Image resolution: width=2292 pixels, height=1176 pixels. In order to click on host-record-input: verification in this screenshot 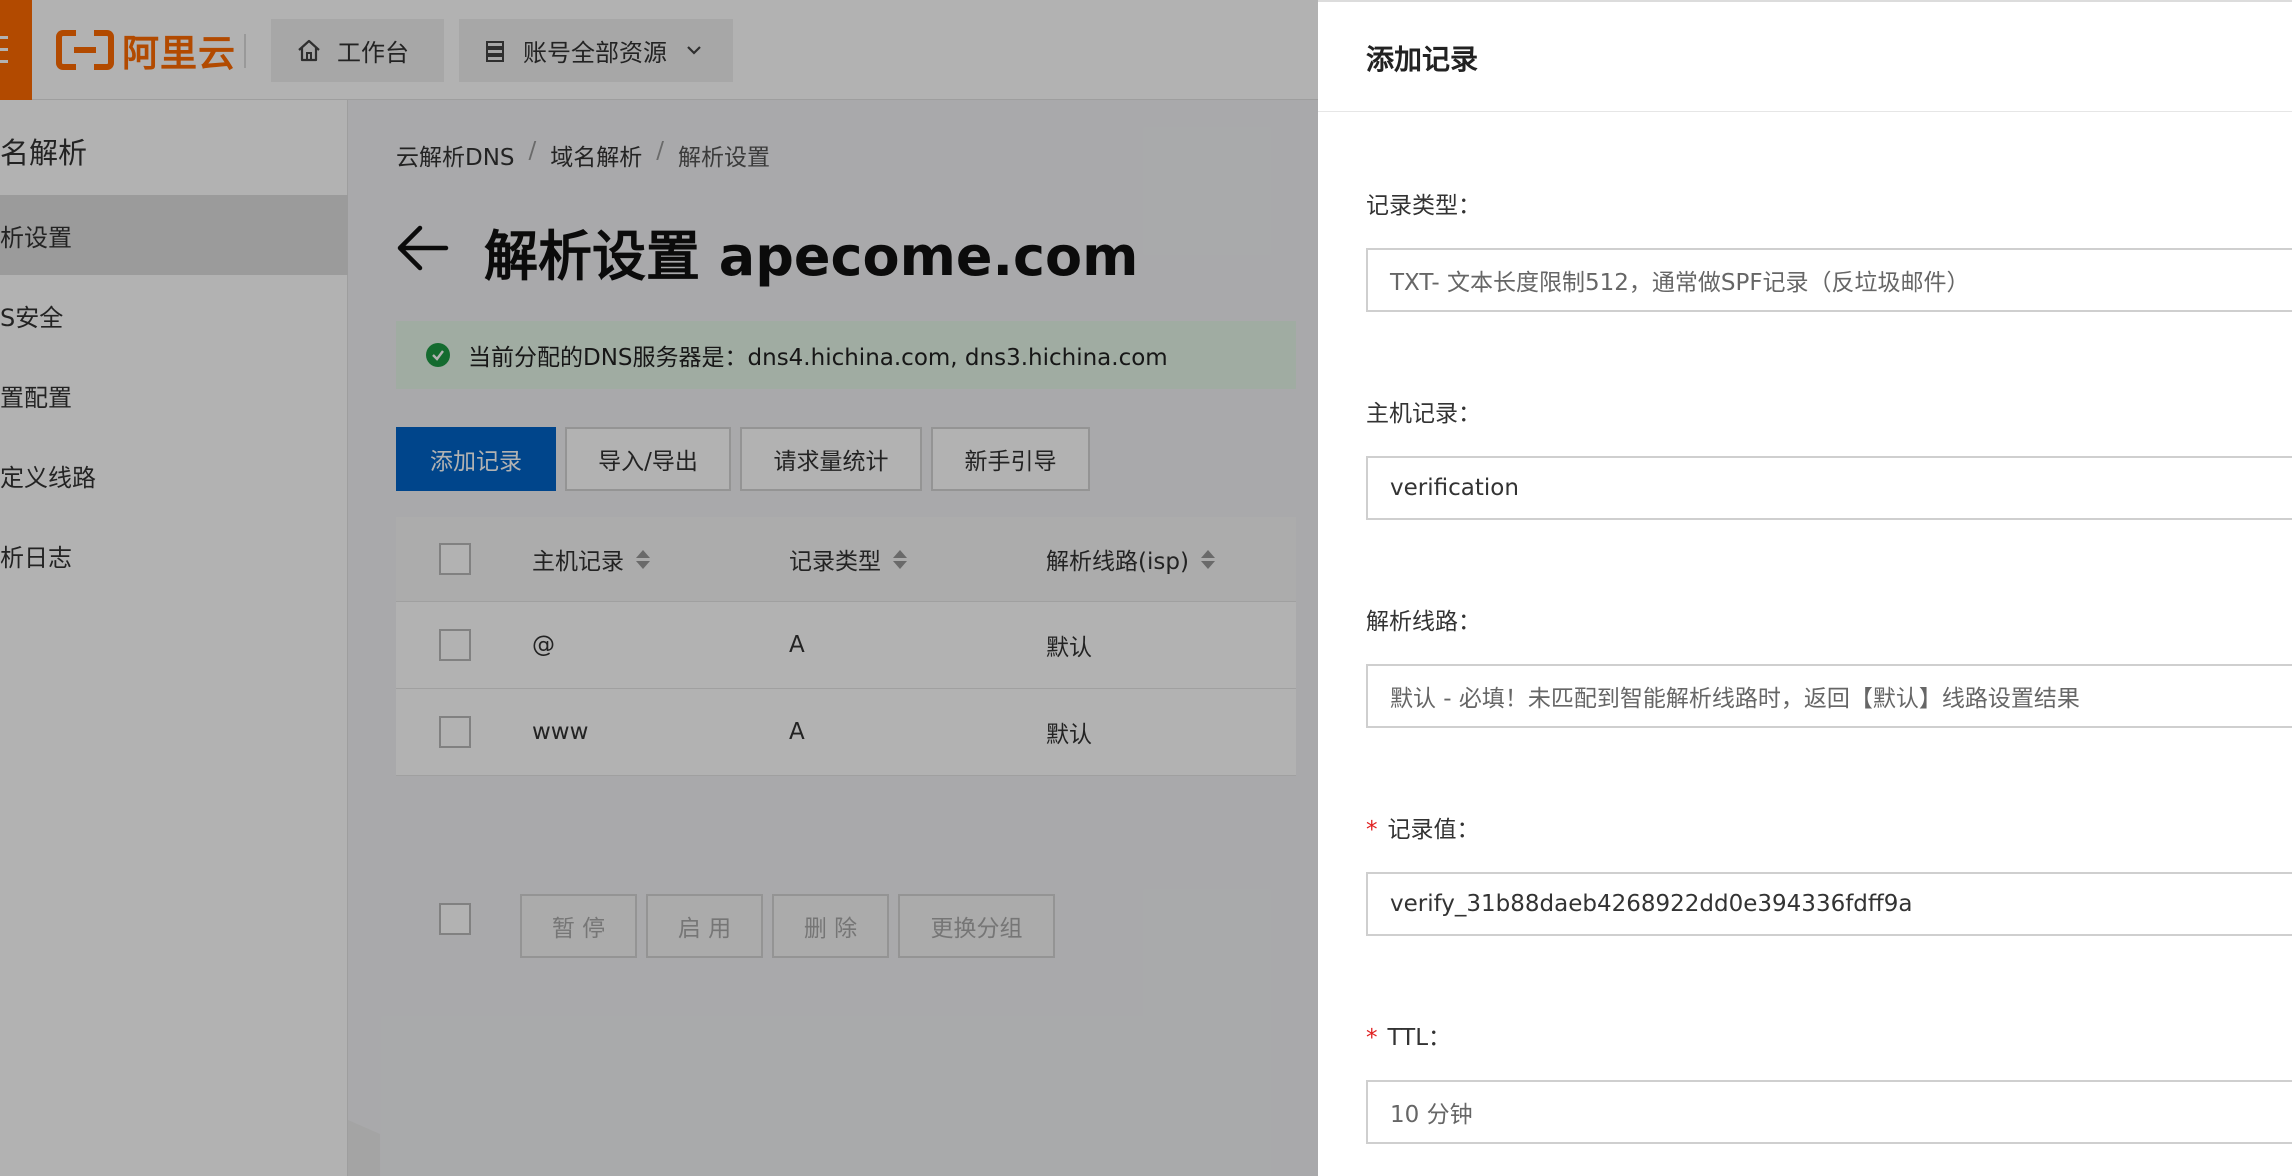, I will do `click(1829, 488)`.